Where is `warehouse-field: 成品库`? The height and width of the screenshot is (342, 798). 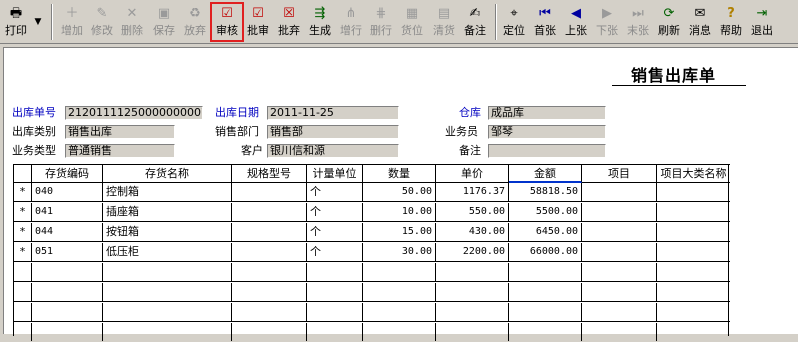 warehouse-field: 成品库 is located at coordinates (547, 113).